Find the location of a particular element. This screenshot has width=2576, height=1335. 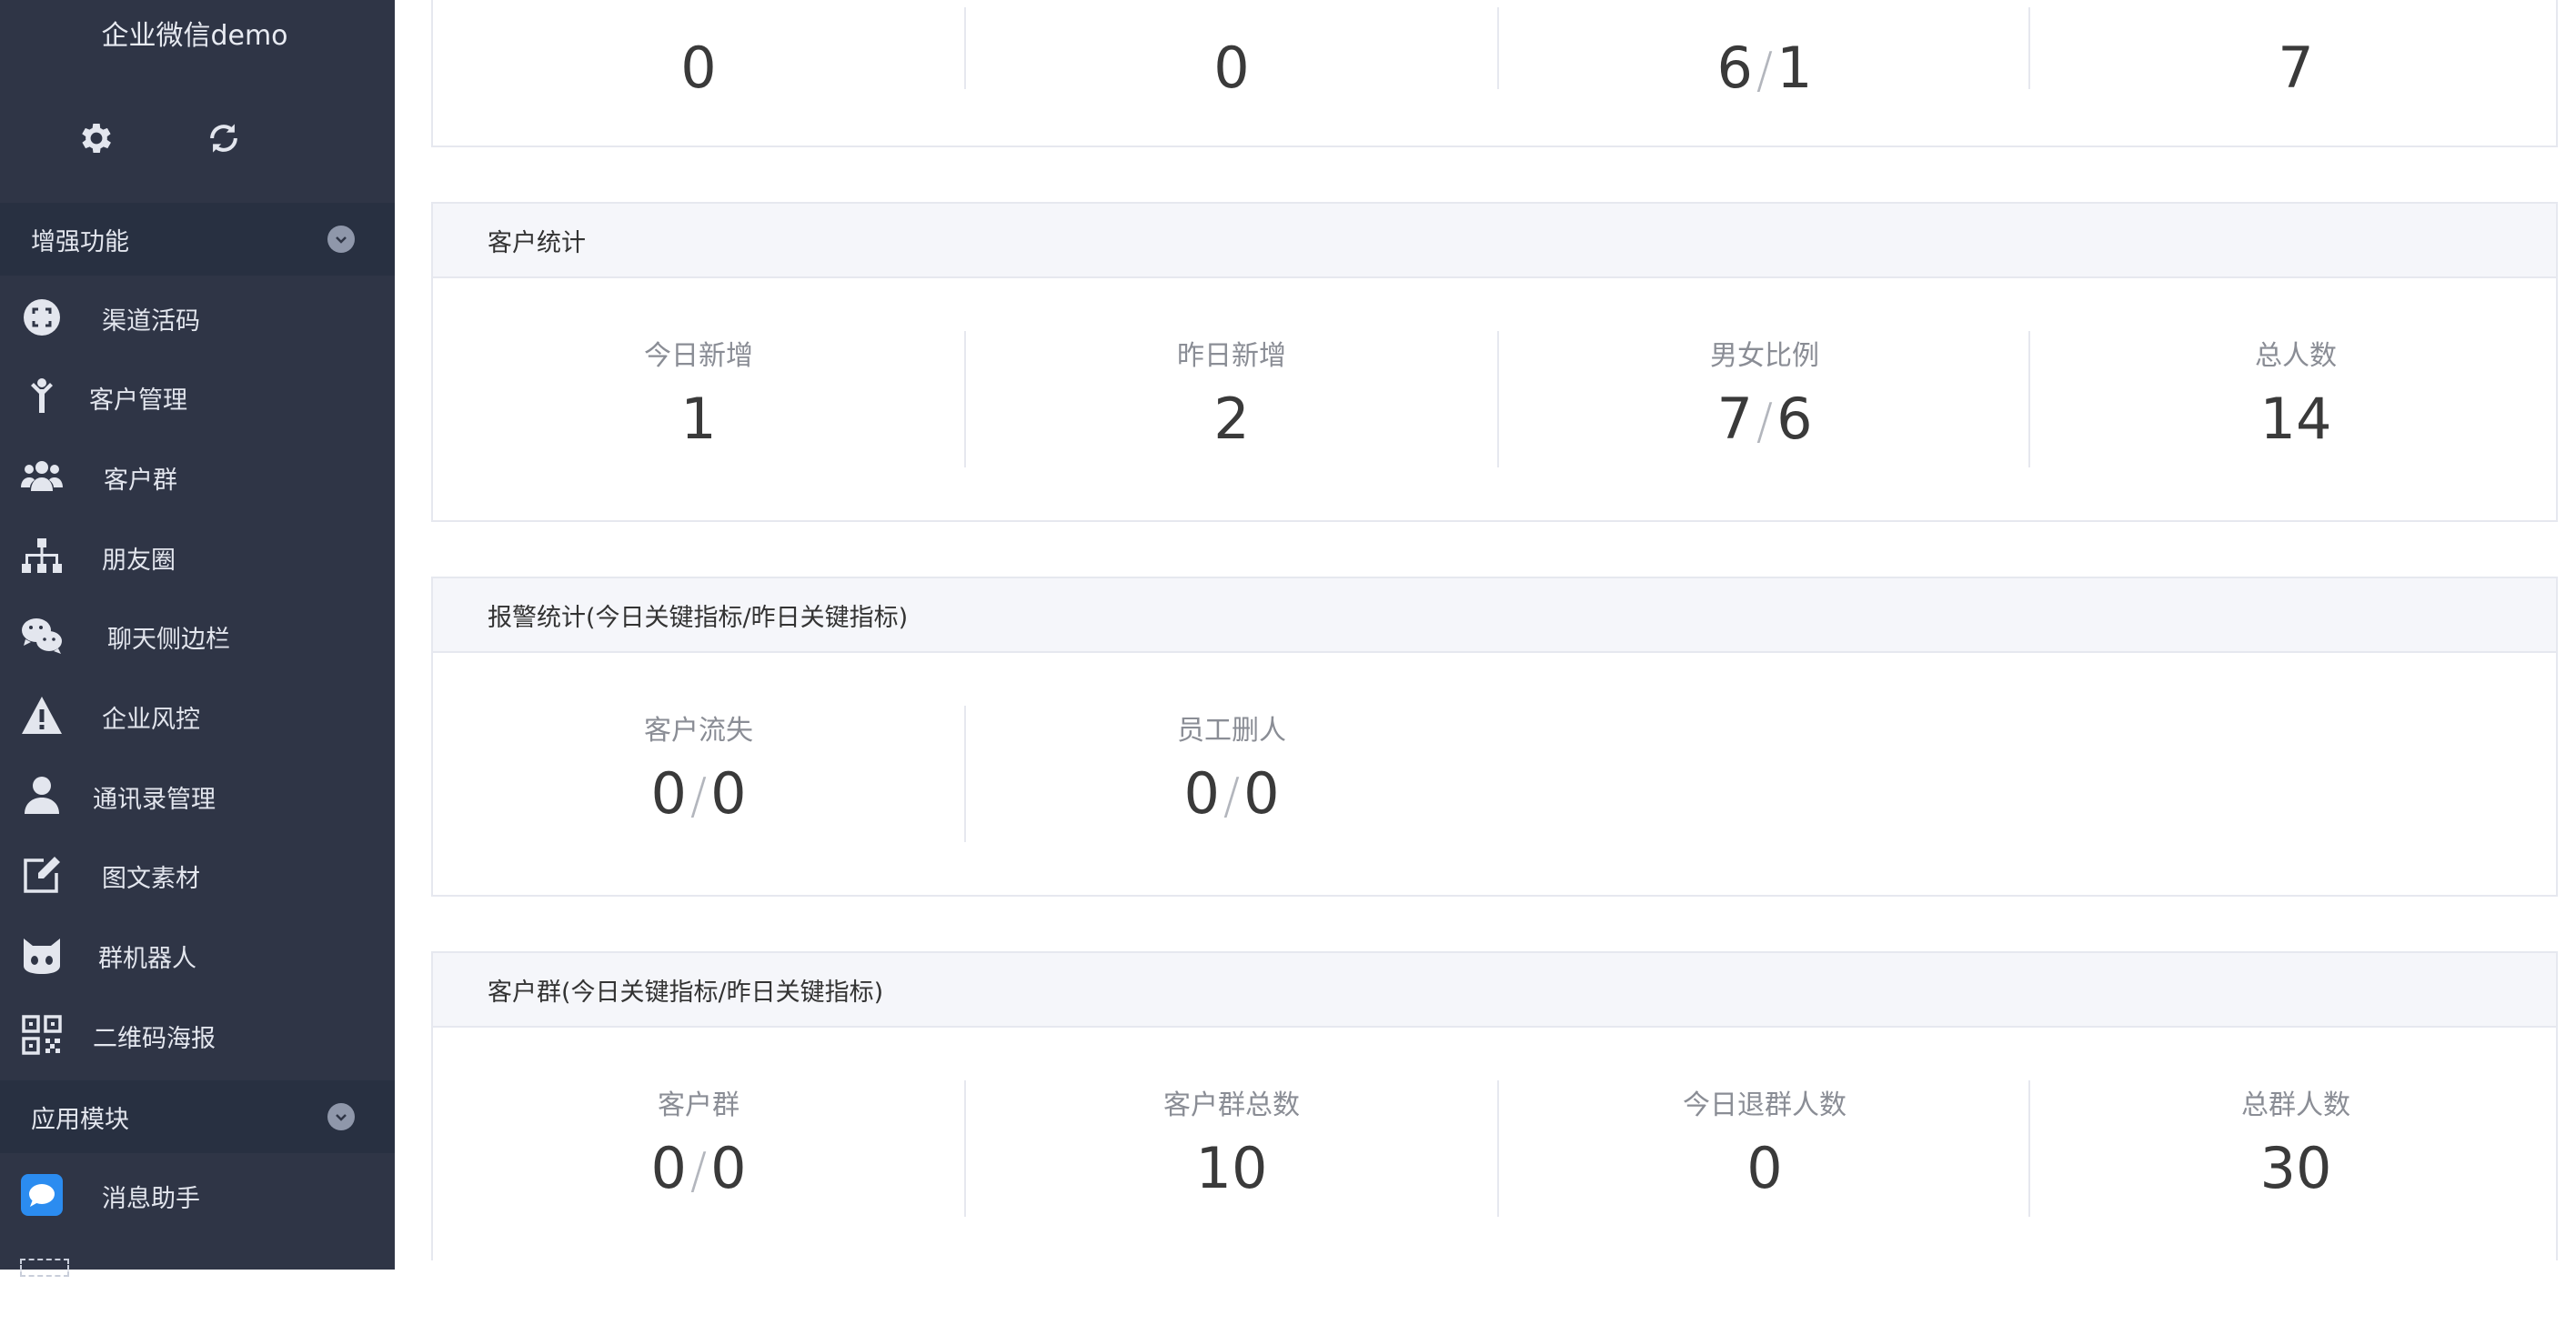

users-icon is located at coordinates (42, 476).